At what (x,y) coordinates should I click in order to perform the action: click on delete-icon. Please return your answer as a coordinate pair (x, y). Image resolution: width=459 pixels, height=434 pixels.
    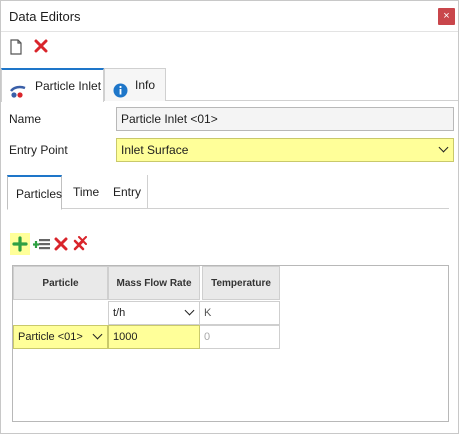
    Looking at the image, I should click on (61, 244).